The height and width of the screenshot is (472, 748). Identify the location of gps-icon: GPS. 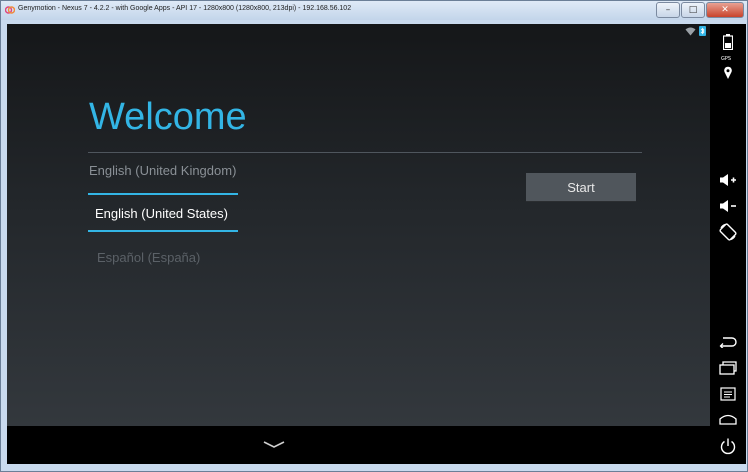
(728, 68).